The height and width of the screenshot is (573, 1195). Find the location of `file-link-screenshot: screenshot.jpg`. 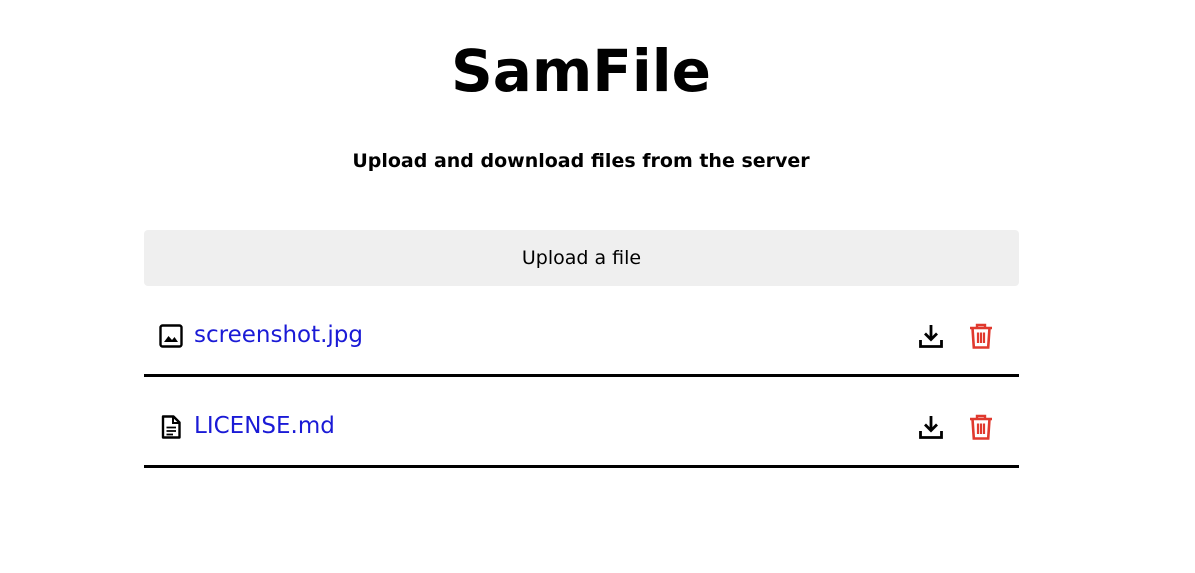

file-link-screenshot: screenshot.jpg is located at coordinates (278, 335).